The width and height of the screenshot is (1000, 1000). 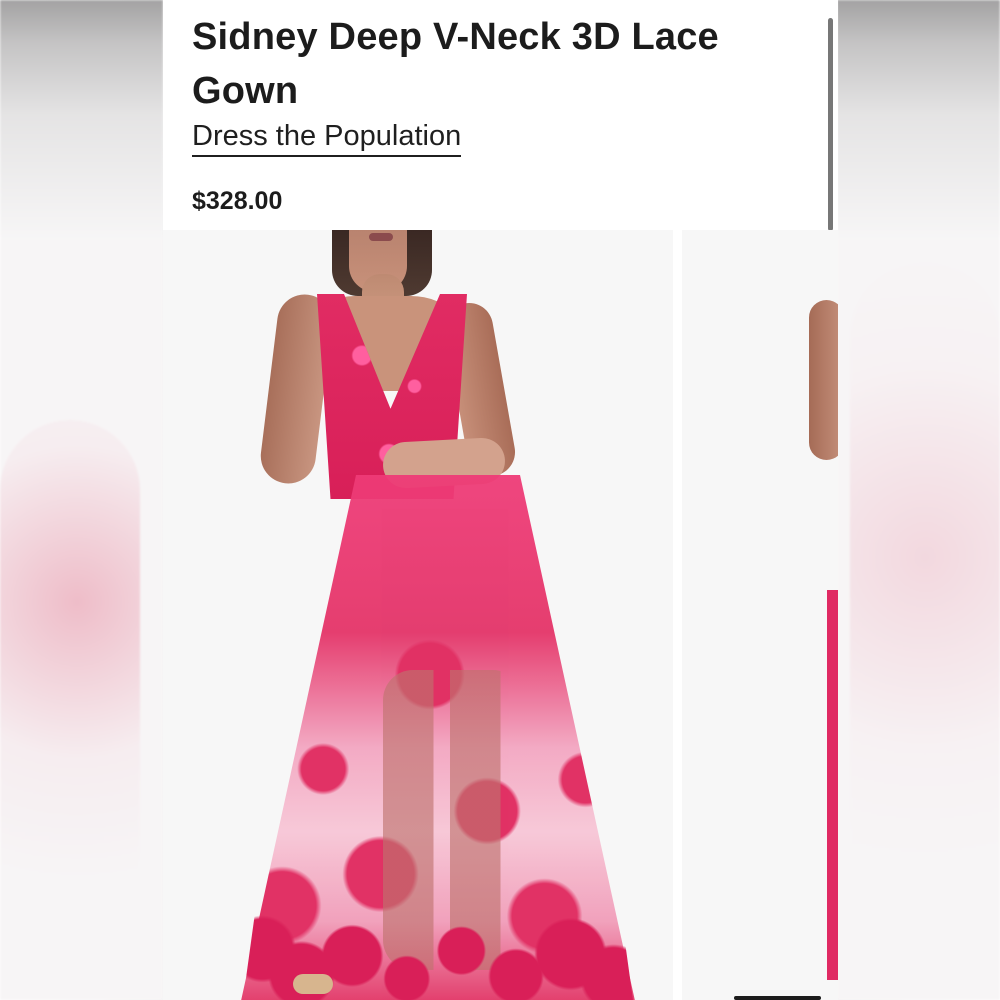 What do you see at coordinates (918, 120) in the screenshot?
I see `right-blur-top-band` at bounding box center [918, 120].